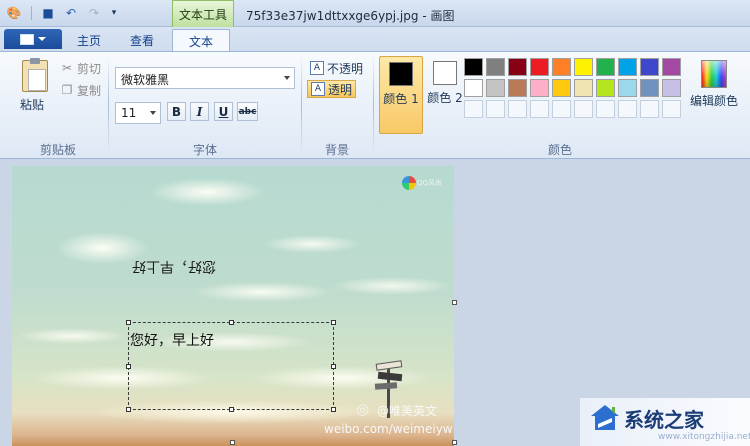 The image size is (750, 446). What do you see at coordinates (48, 13) in the screenshot?
I see `save-icon: ■` at bounding box center [48, 13].